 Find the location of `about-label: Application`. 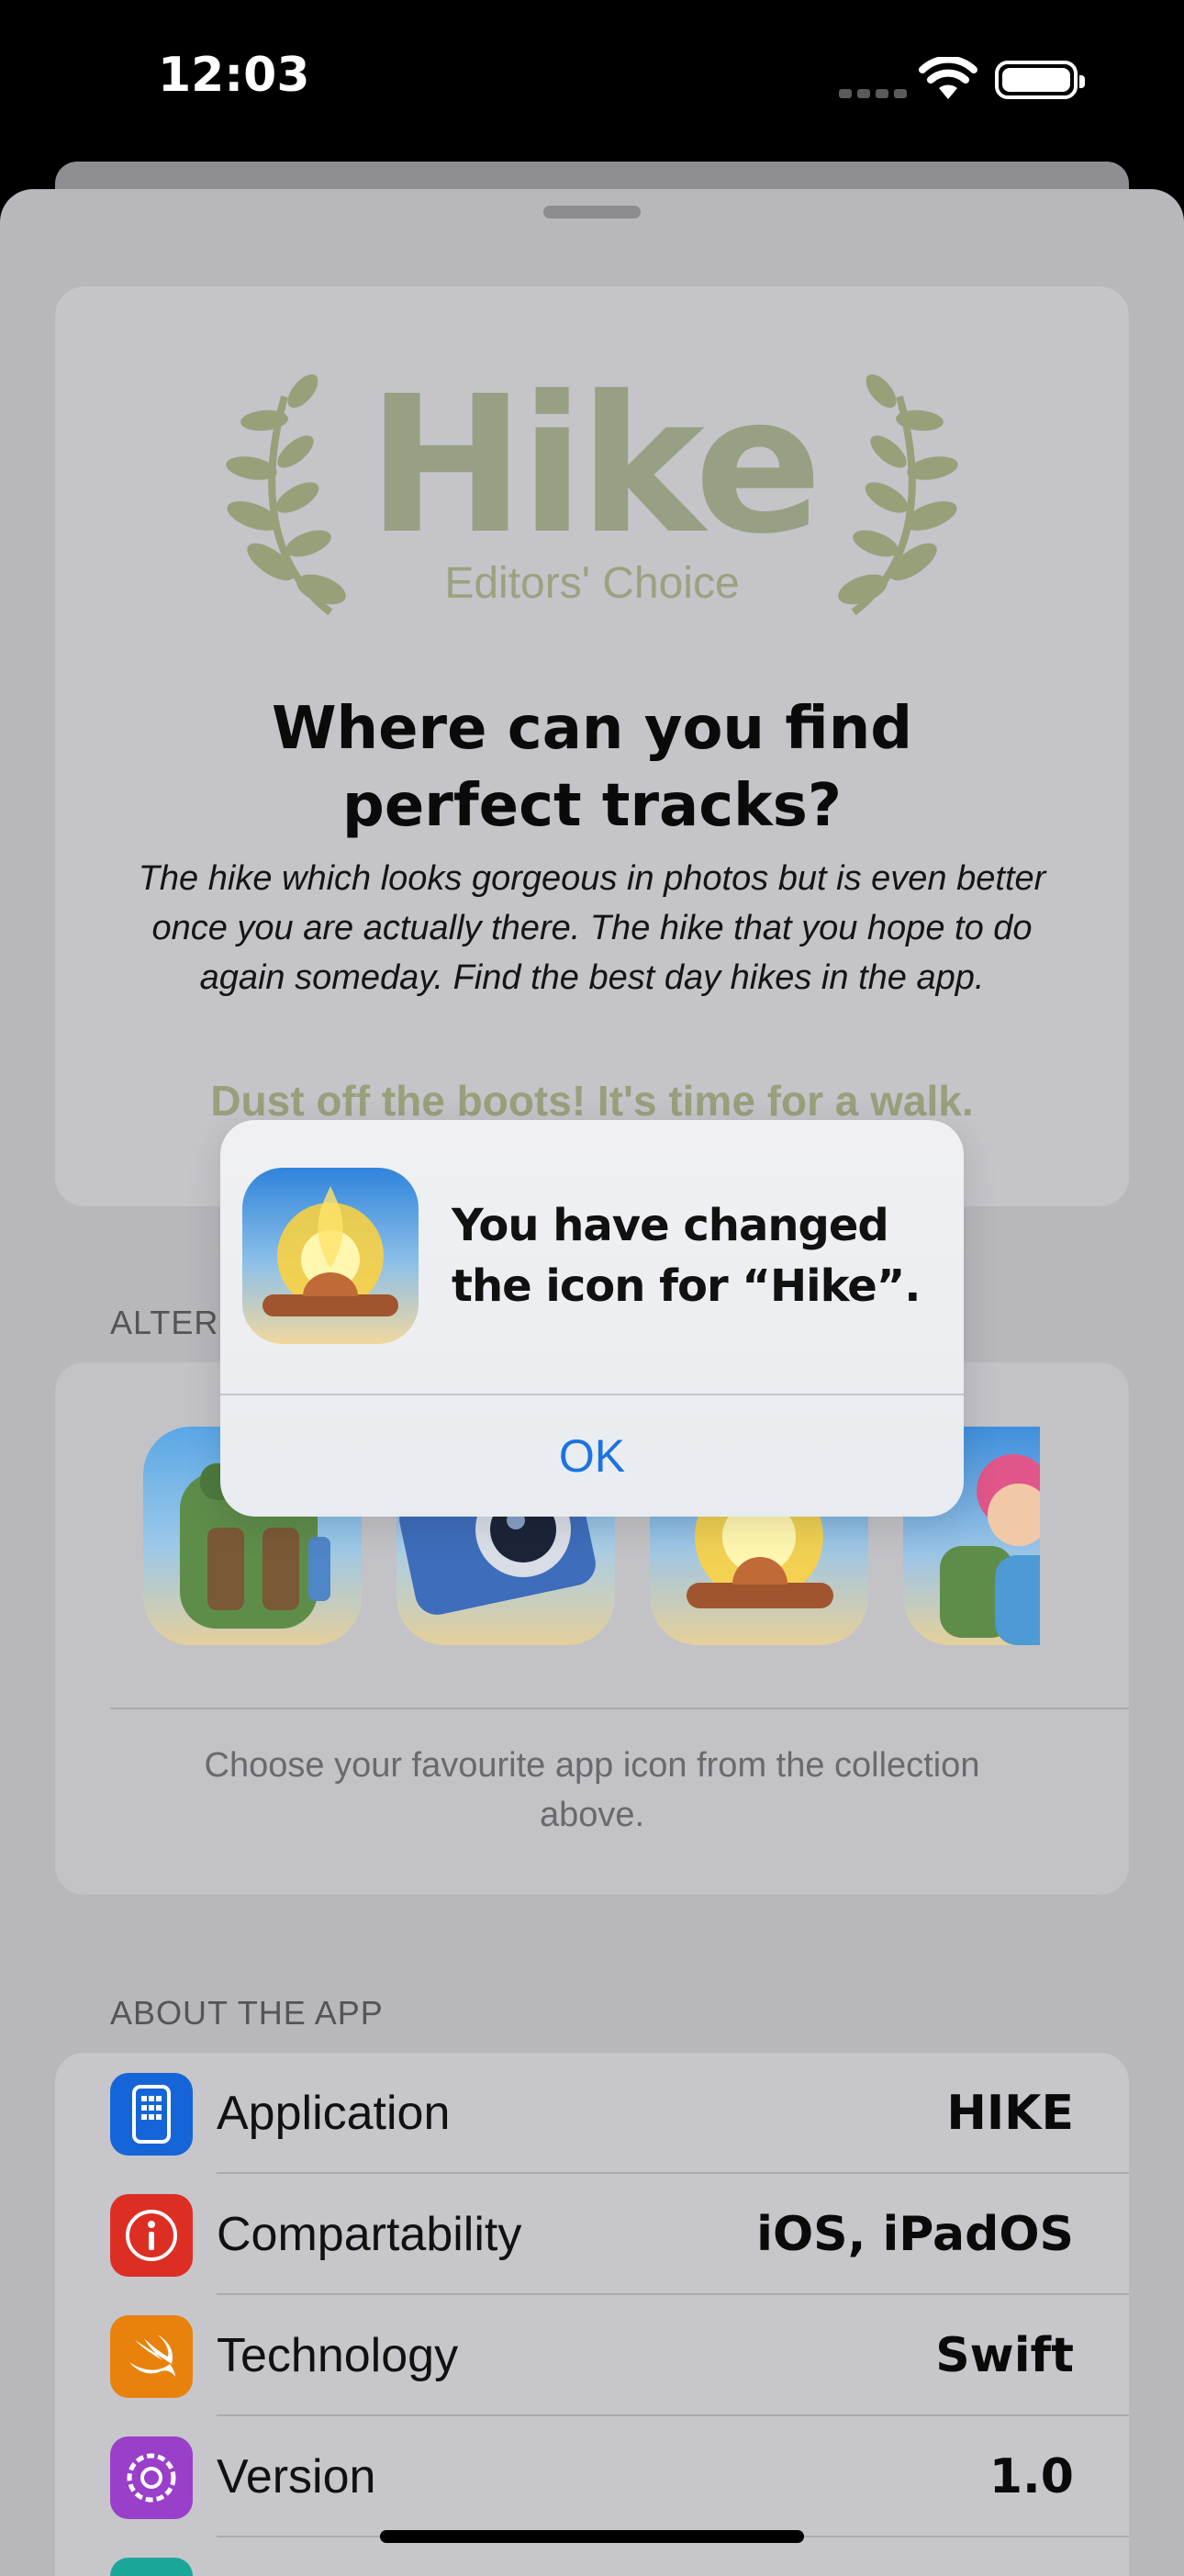

about-label: Application is located at coordinates (334, 2113).